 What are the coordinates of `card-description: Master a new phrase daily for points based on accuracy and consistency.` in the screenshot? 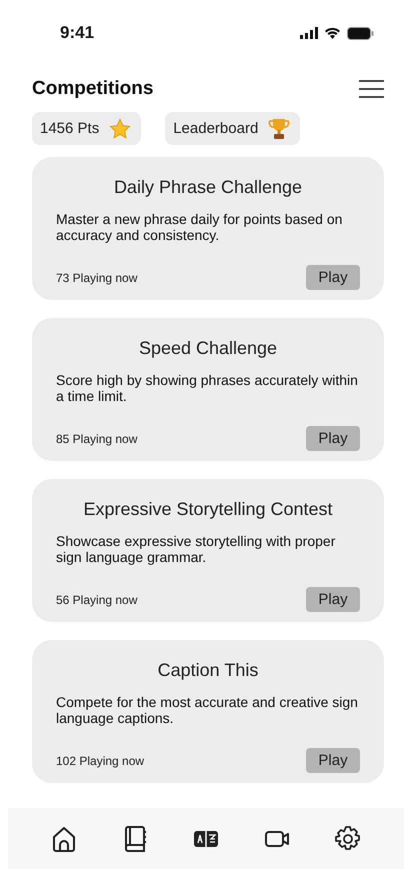 It's located at (200, 227).